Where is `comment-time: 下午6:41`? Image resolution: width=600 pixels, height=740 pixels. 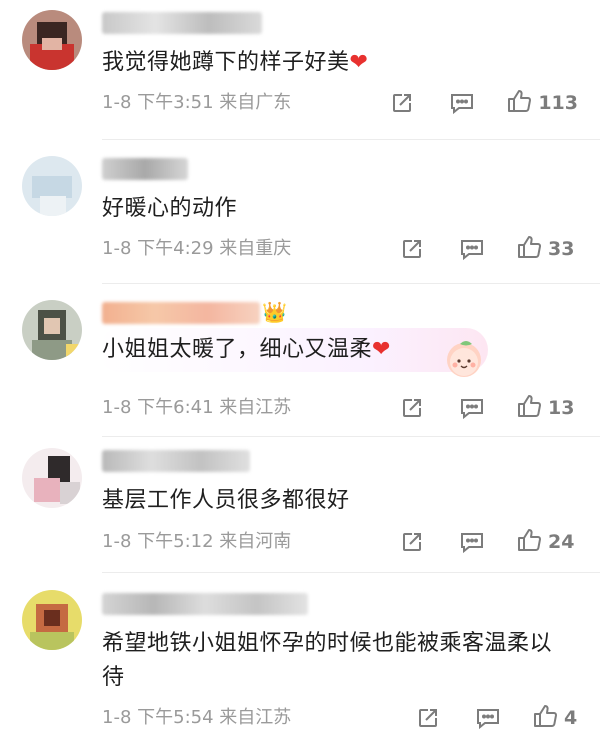 comment-time: 下午6:41 is located at coordinates (175, 407).